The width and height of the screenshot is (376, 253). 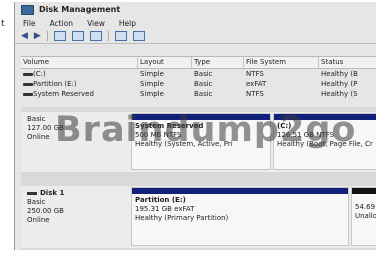 What do you see at coordinates (45, 211) in the screenshot?
I see `disk-1-size: 250.00 GB` at bounding box center [45, 211].